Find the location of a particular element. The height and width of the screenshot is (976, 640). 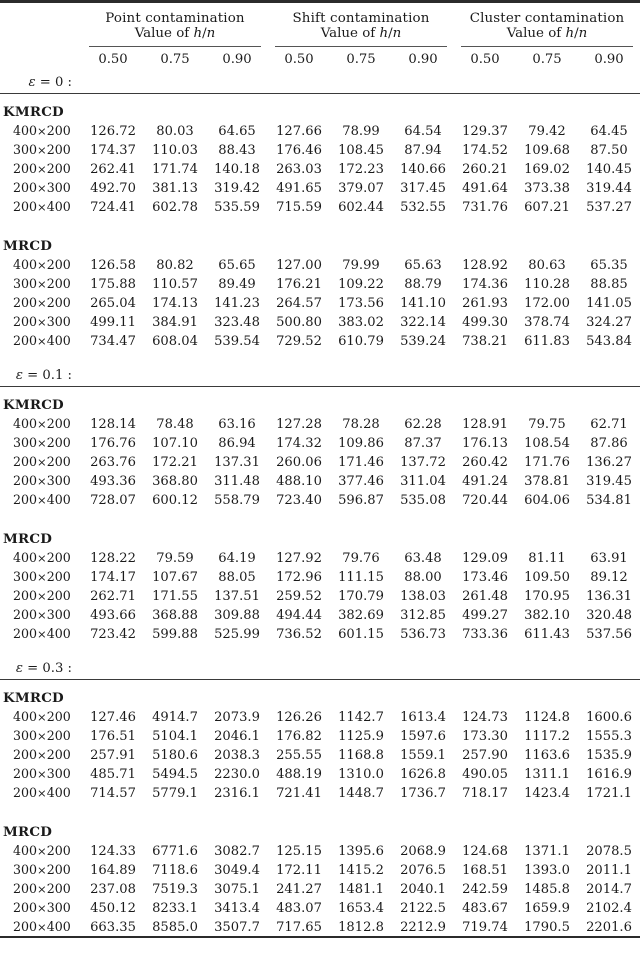

data-cell: 169.02 is located at coordinates (547, 169).